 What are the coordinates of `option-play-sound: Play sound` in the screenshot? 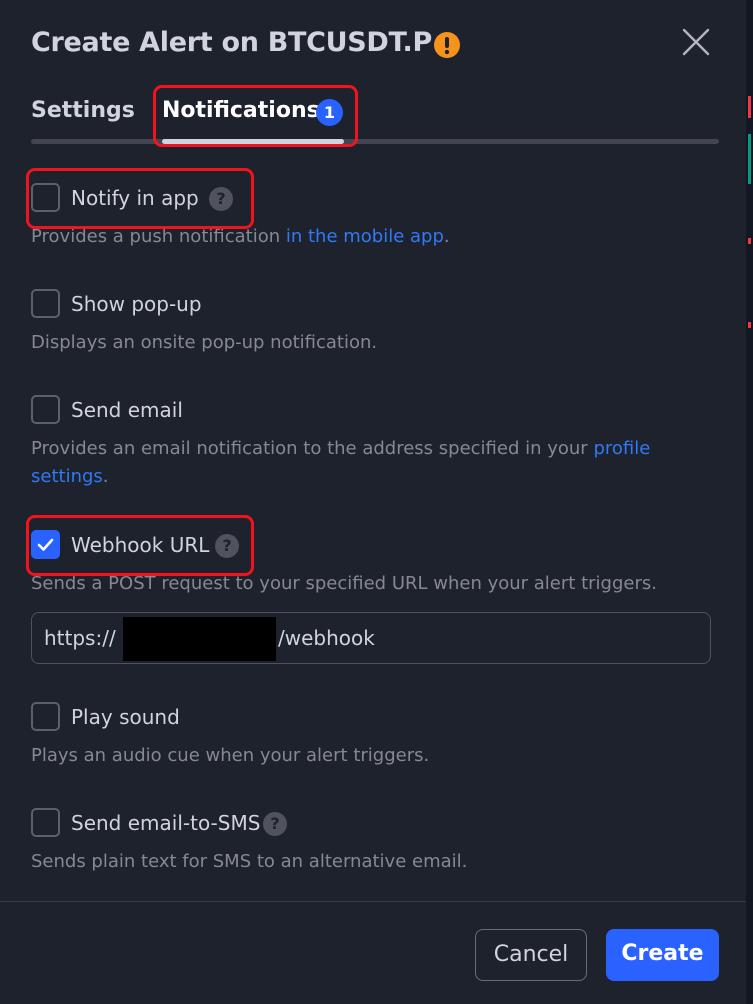 It's located at (151, 717).